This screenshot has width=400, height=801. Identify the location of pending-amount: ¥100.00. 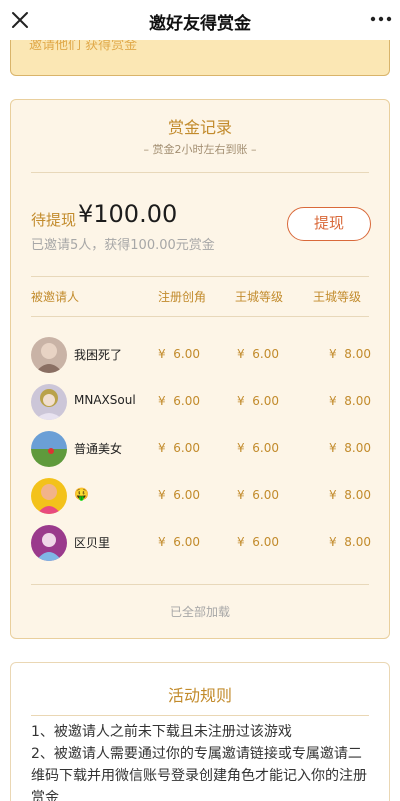
(128, 214).